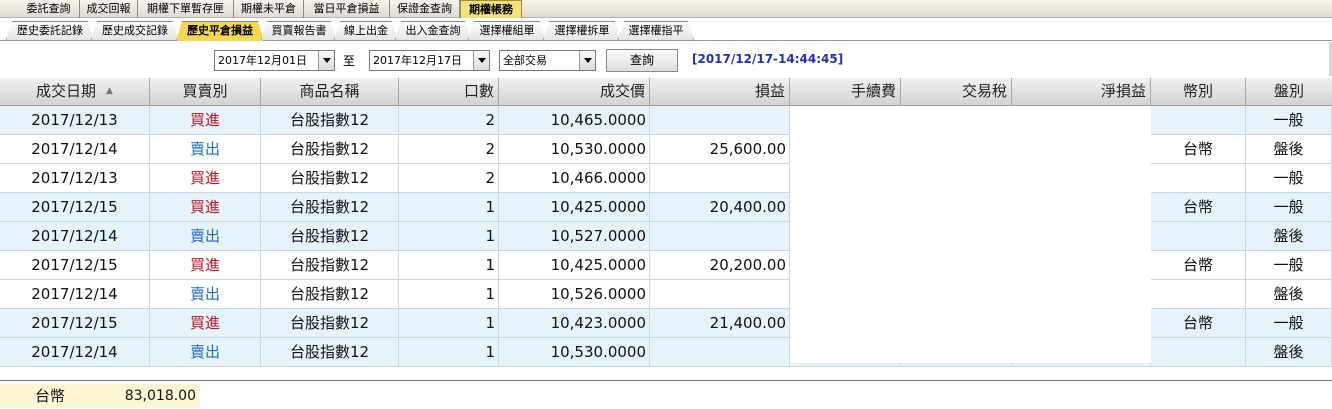 Image resolution: width=1332 pixels, height=409 pixels. What do you see at coordinates (574, 92) in the screenshot?
I see `column-header-price: 成交價` at bounding box center [574, 92].